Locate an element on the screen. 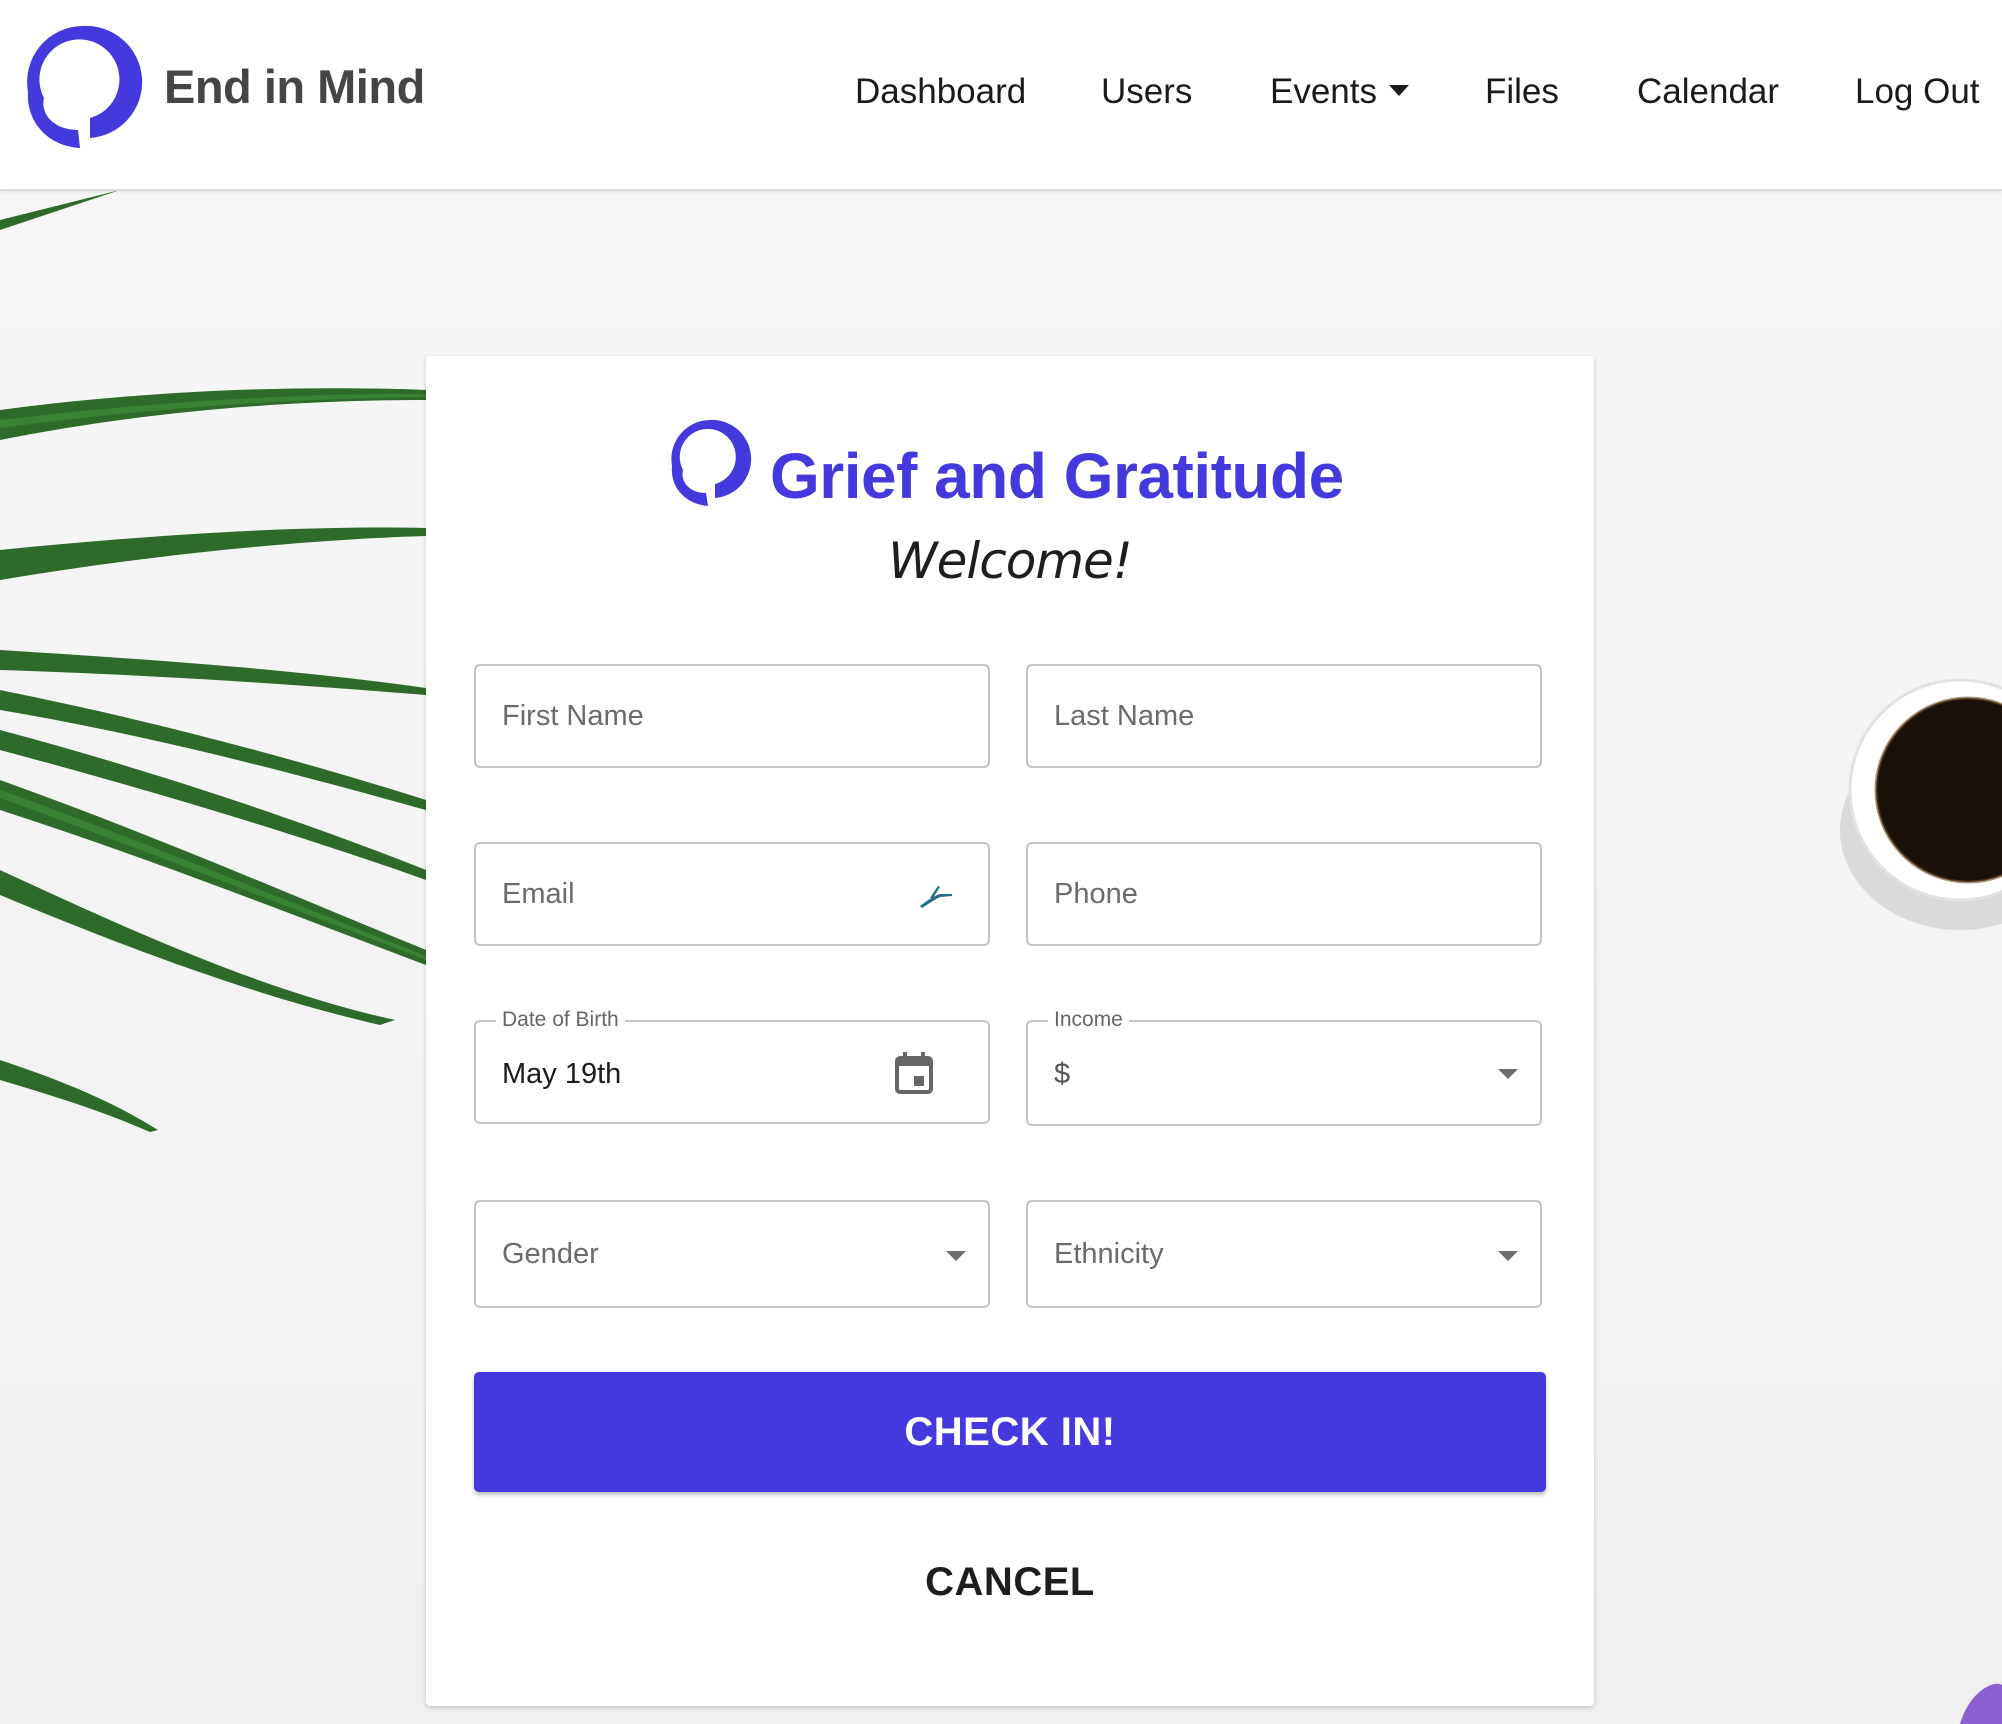  nav-calendar: Calendar is located at coordinates (1708, 92).